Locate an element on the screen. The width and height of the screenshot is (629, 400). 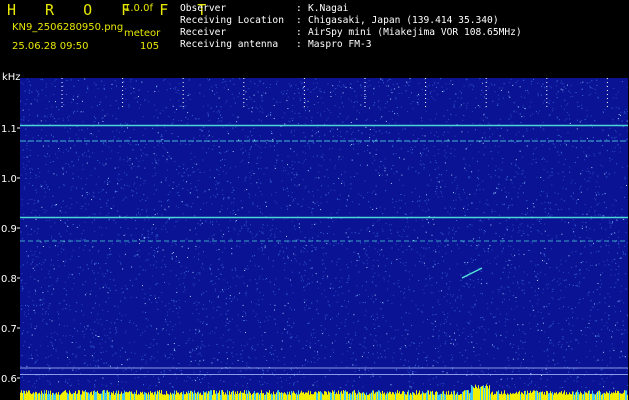
y-tick-label: 0.8 is located at coordinates (9, 279).